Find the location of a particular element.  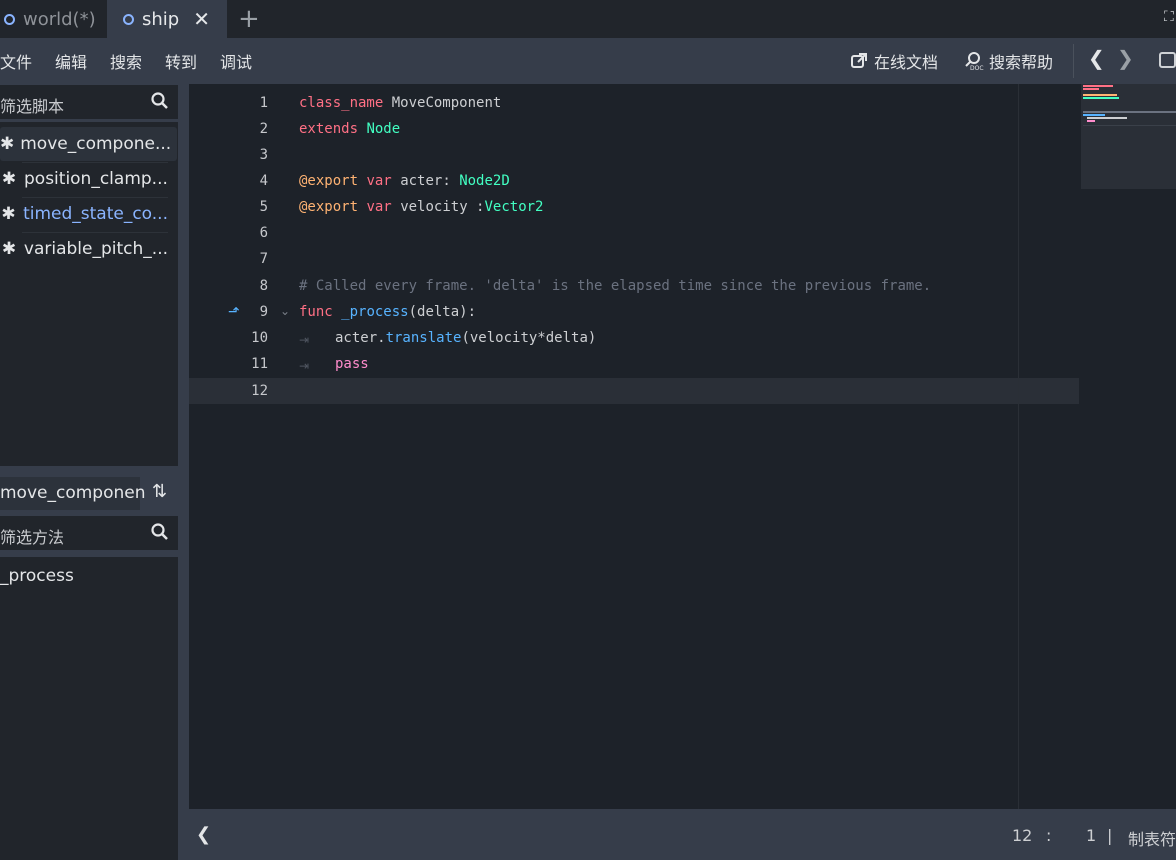

tab-world: world(*) is located at coordinates (50, 19).